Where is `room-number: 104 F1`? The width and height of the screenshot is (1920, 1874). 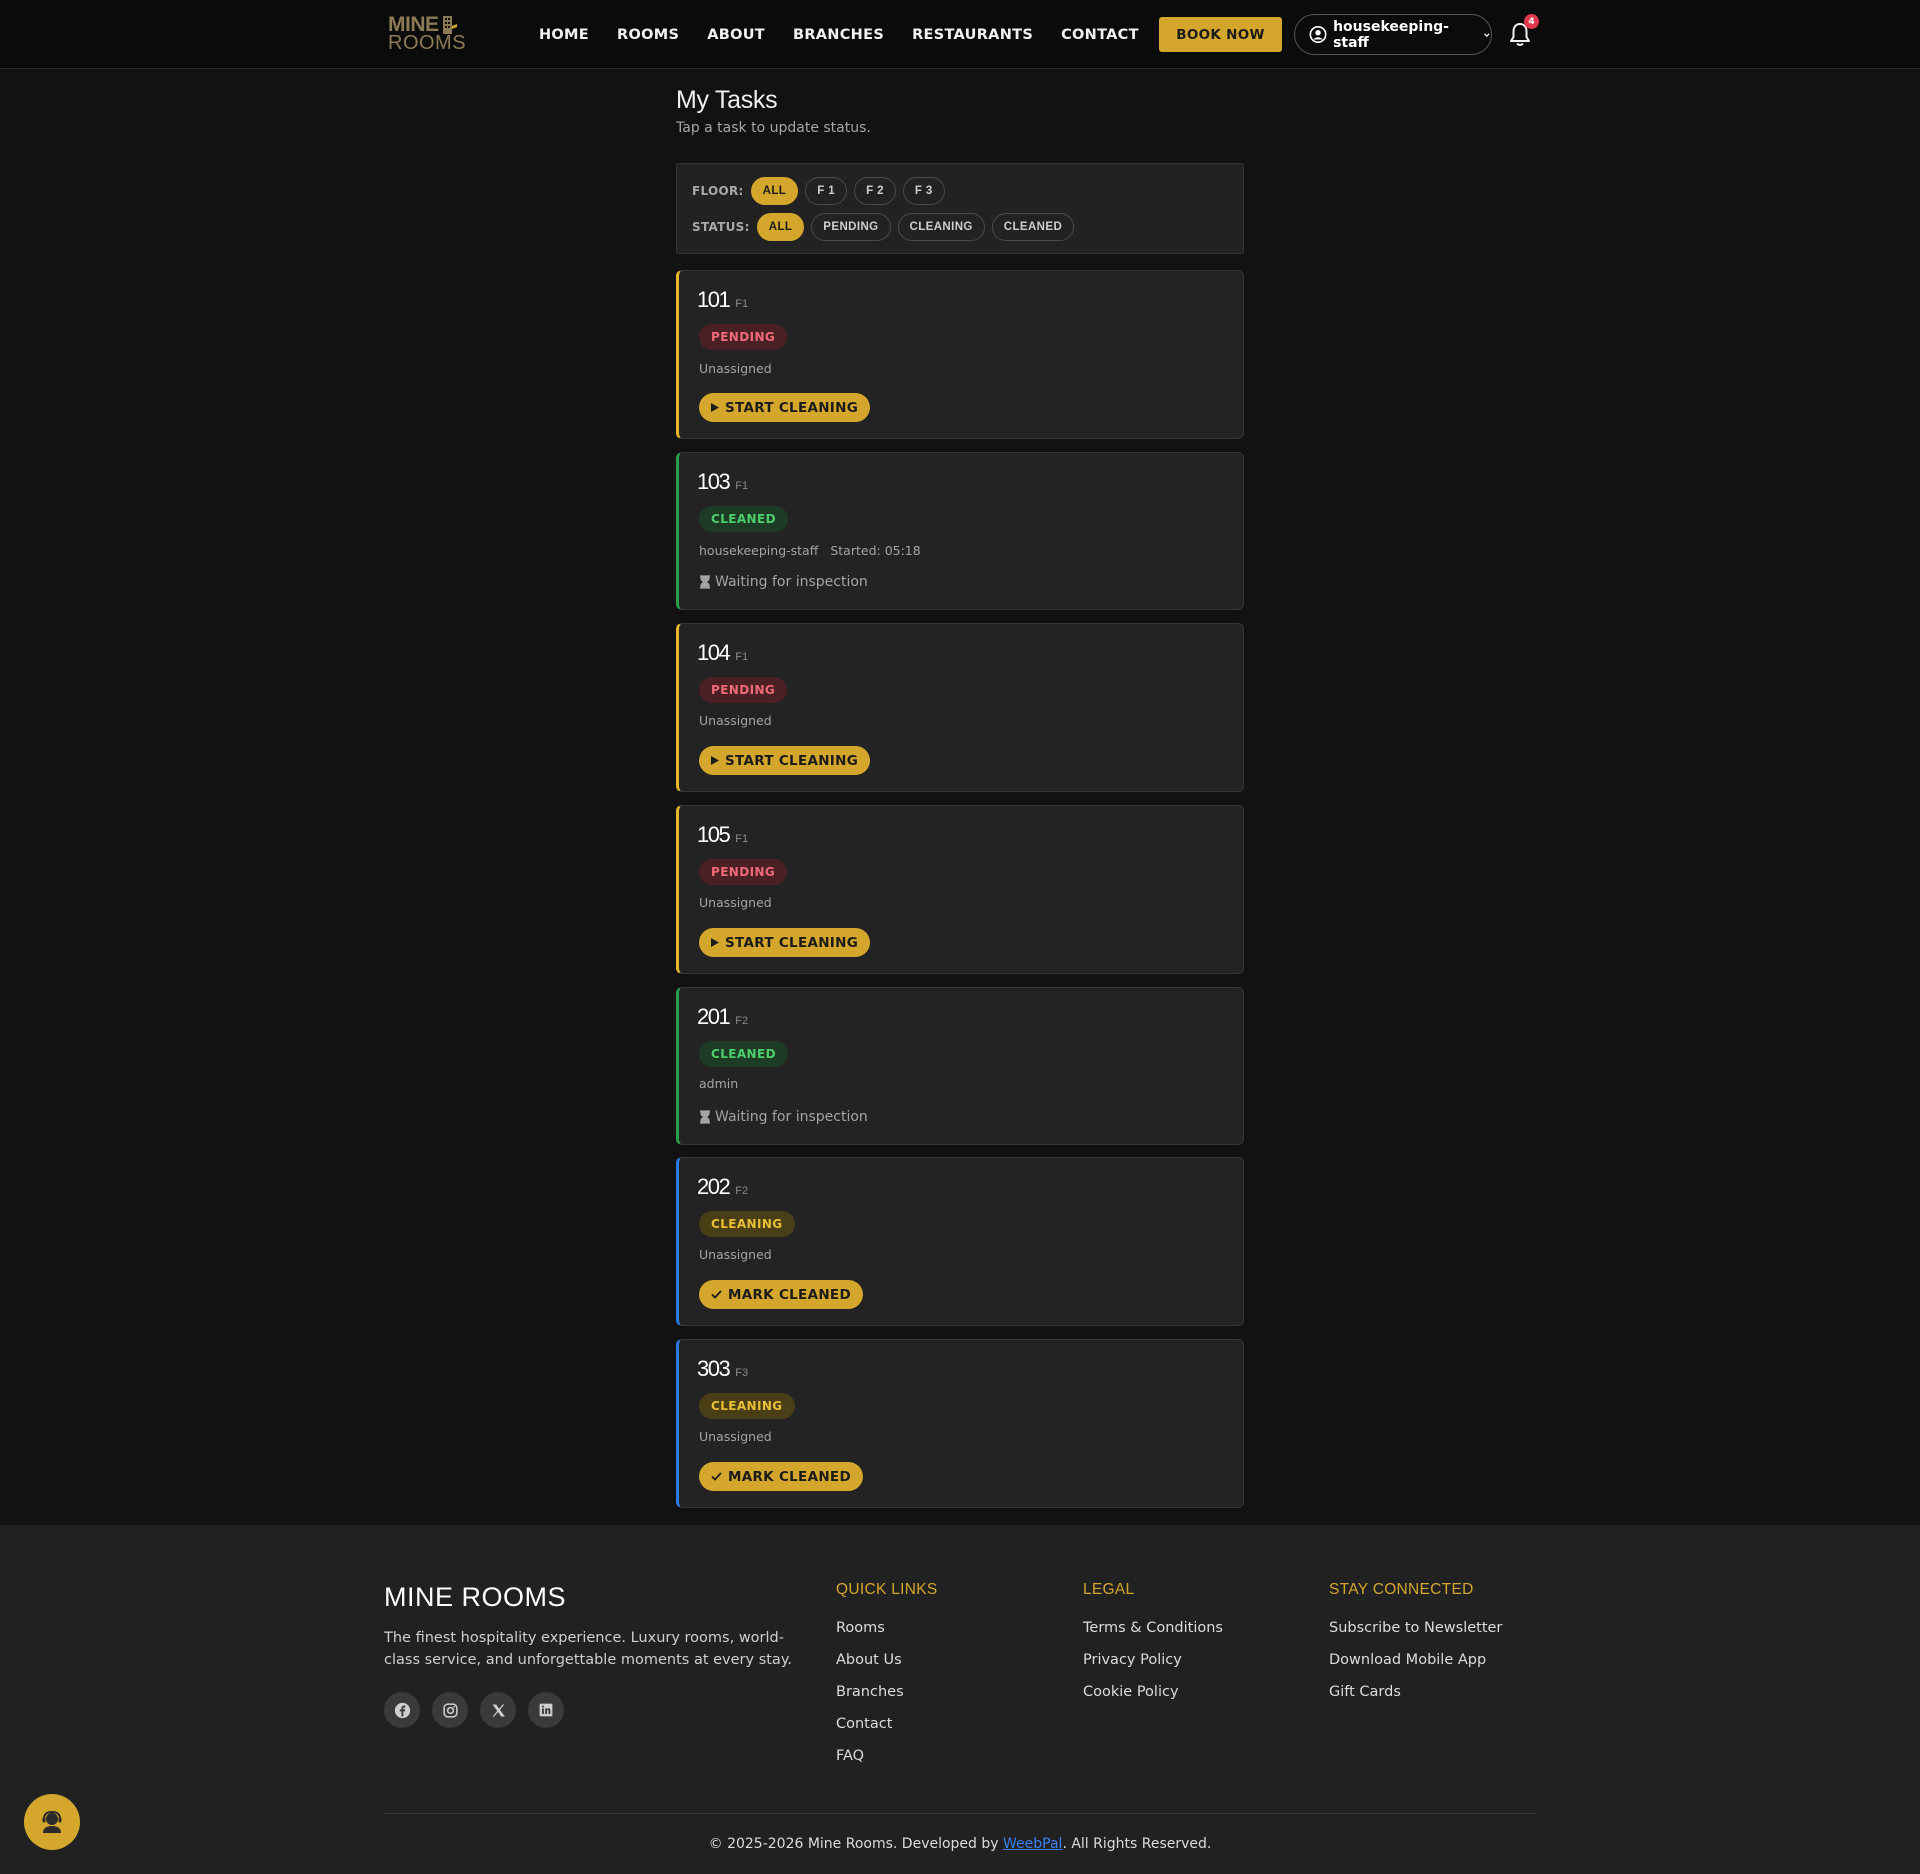
room-number: 104 F1 is located at coordinates (723, 652).